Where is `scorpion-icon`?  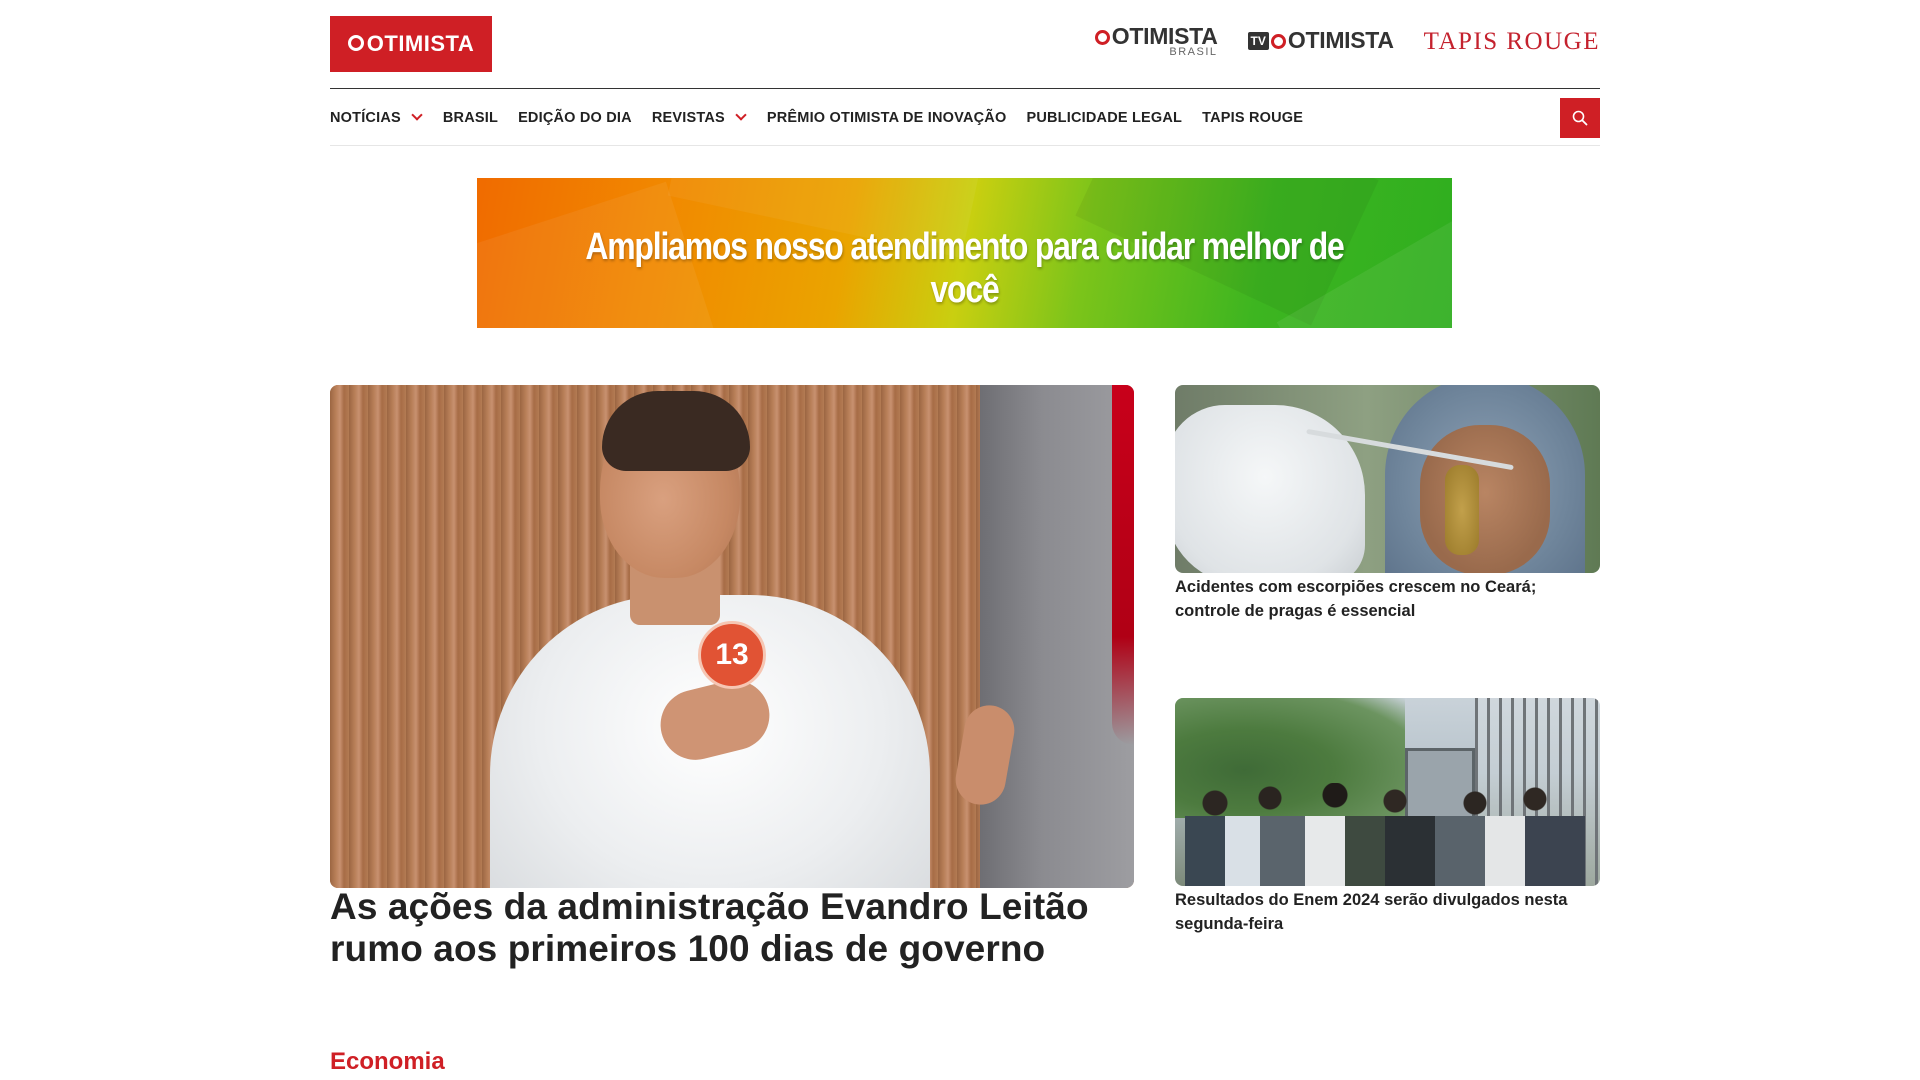 scorpion-icon is located at coordinates (1462, 510).